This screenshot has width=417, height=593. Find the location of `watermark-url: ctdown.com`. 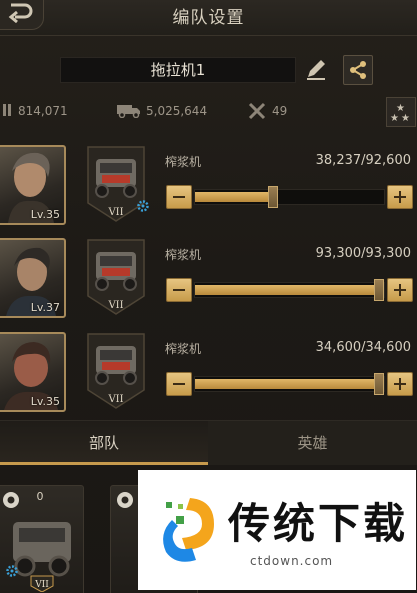

watermark-url: ctdown.com is located at coordinates (292, 561).